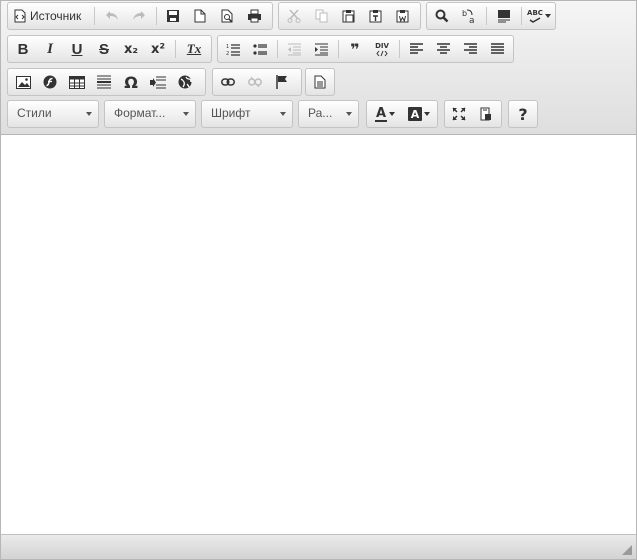 The height and width of the screenshot is (560, 637). I want to click on editor-status-bar, so click(318, 546).